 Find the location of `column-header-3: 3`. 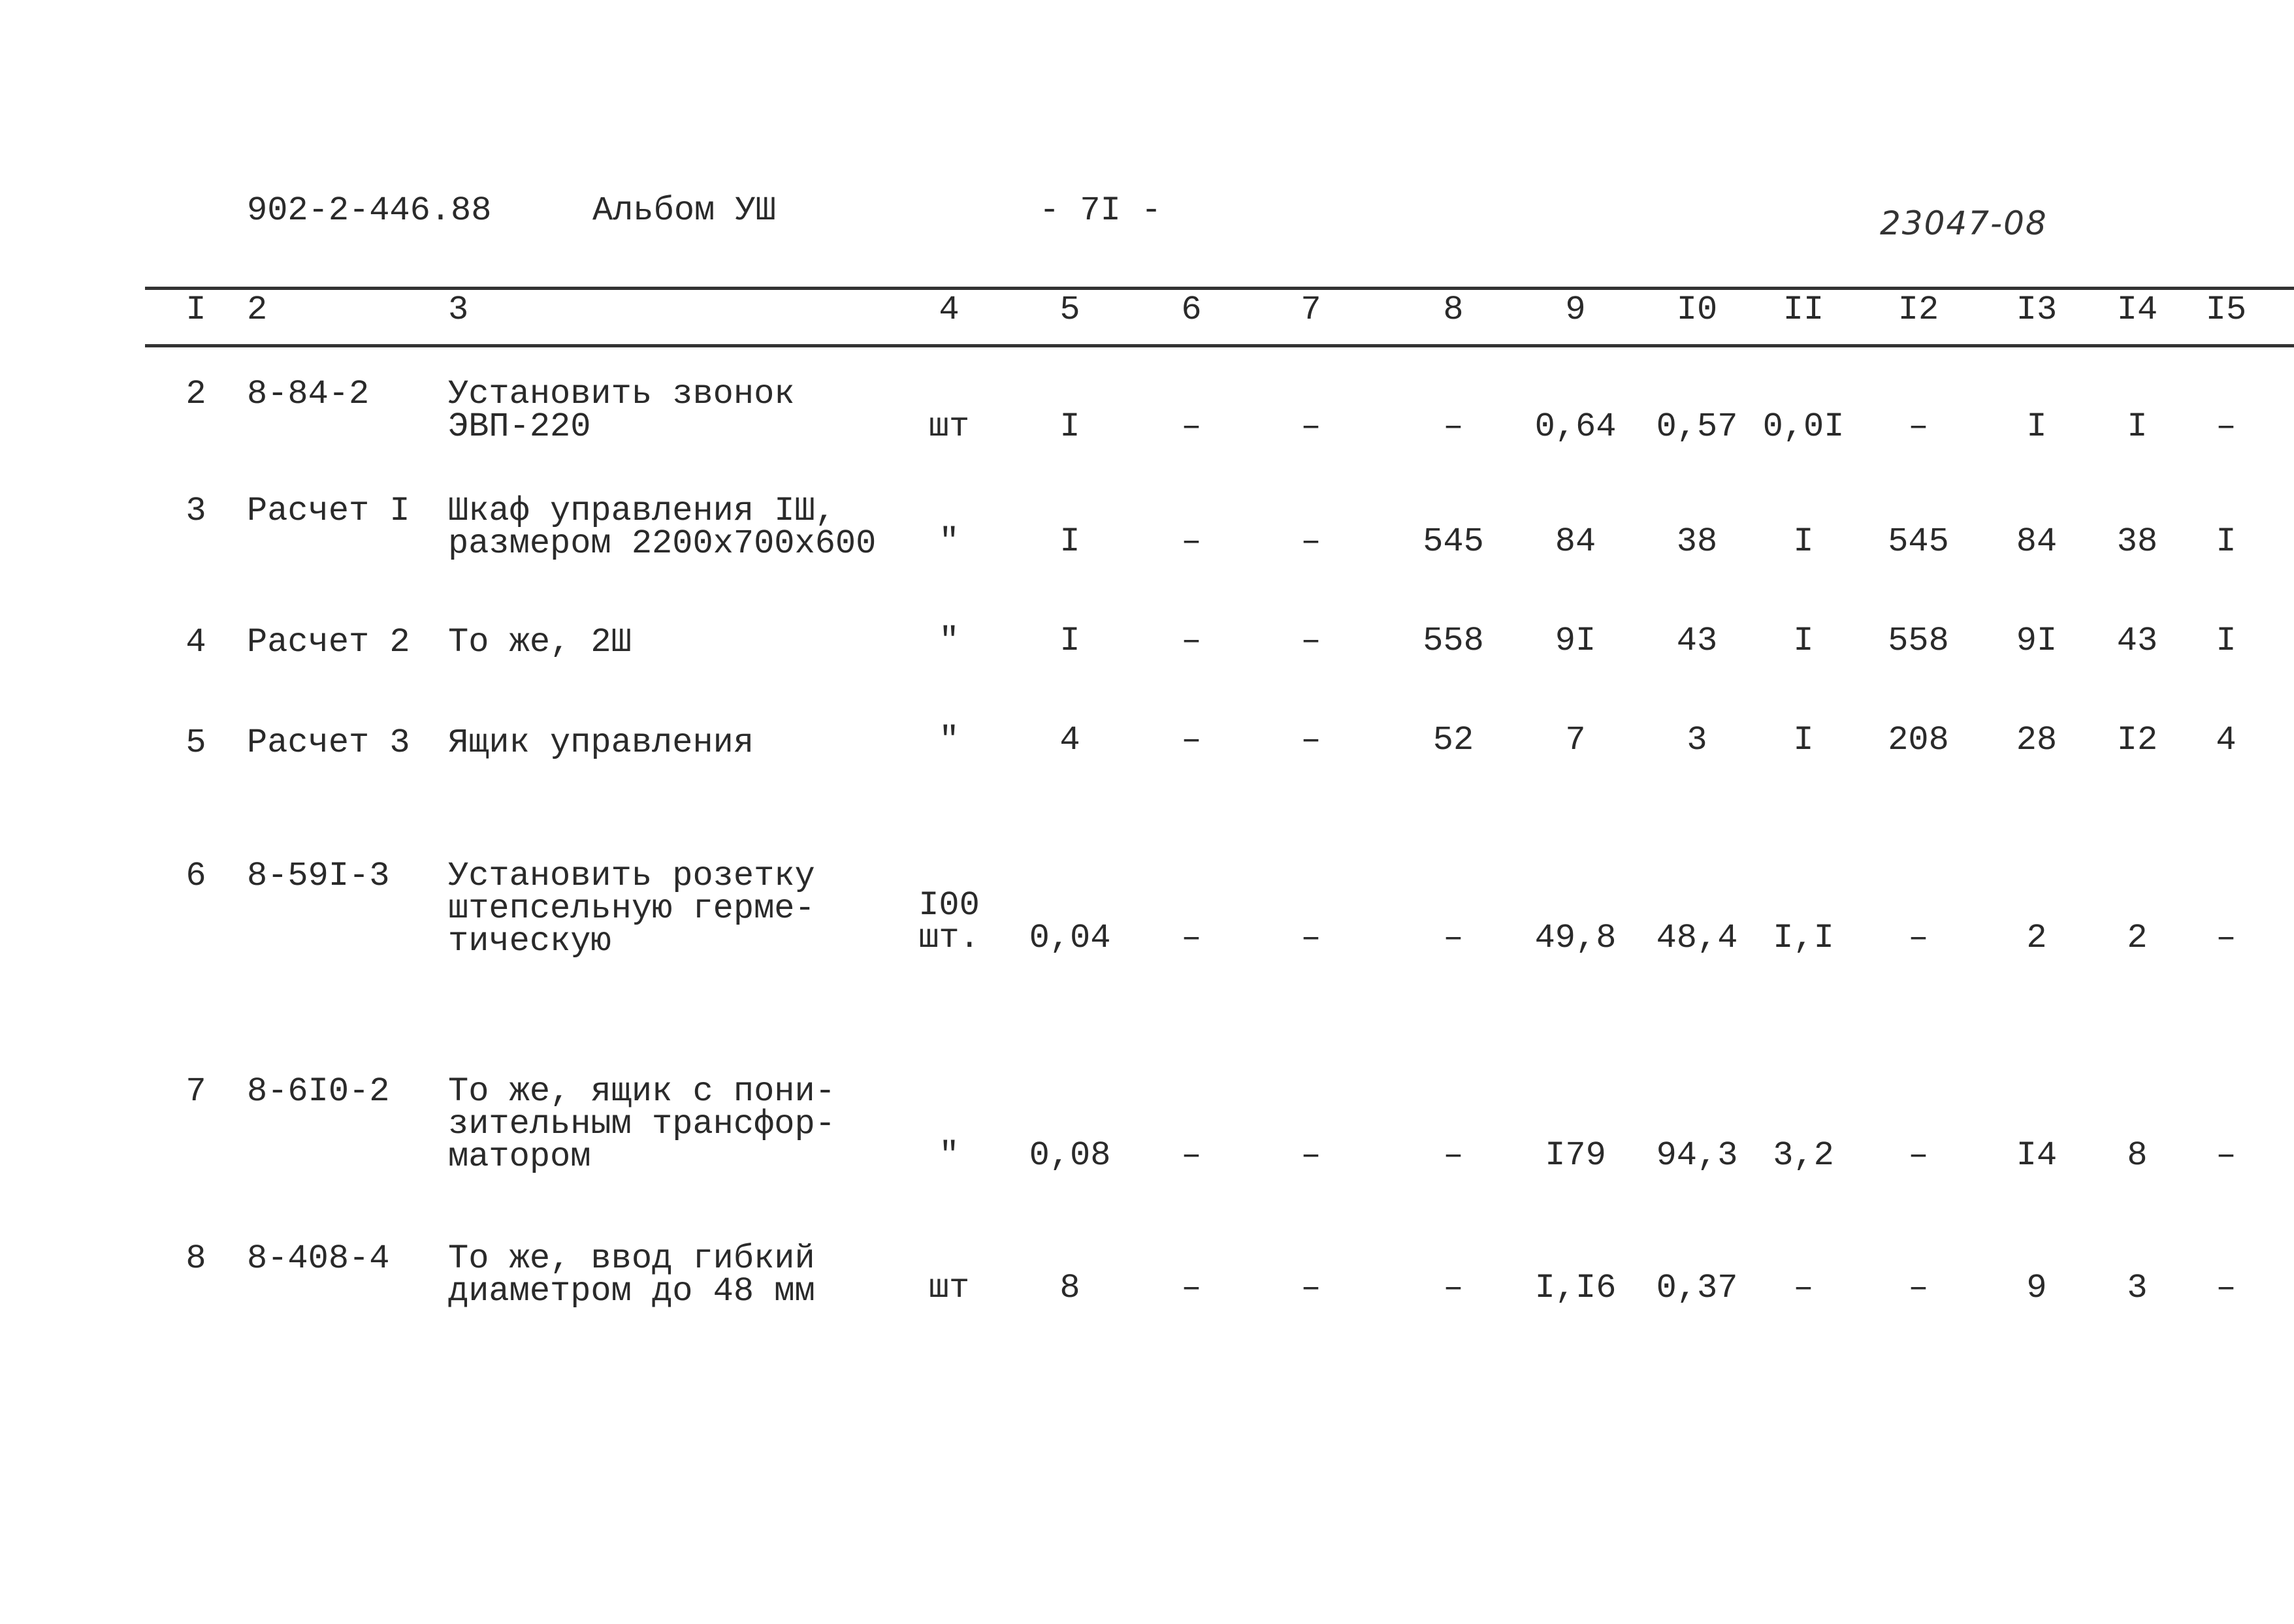

column-header-3: 3 is located at coordinates (458, 310).